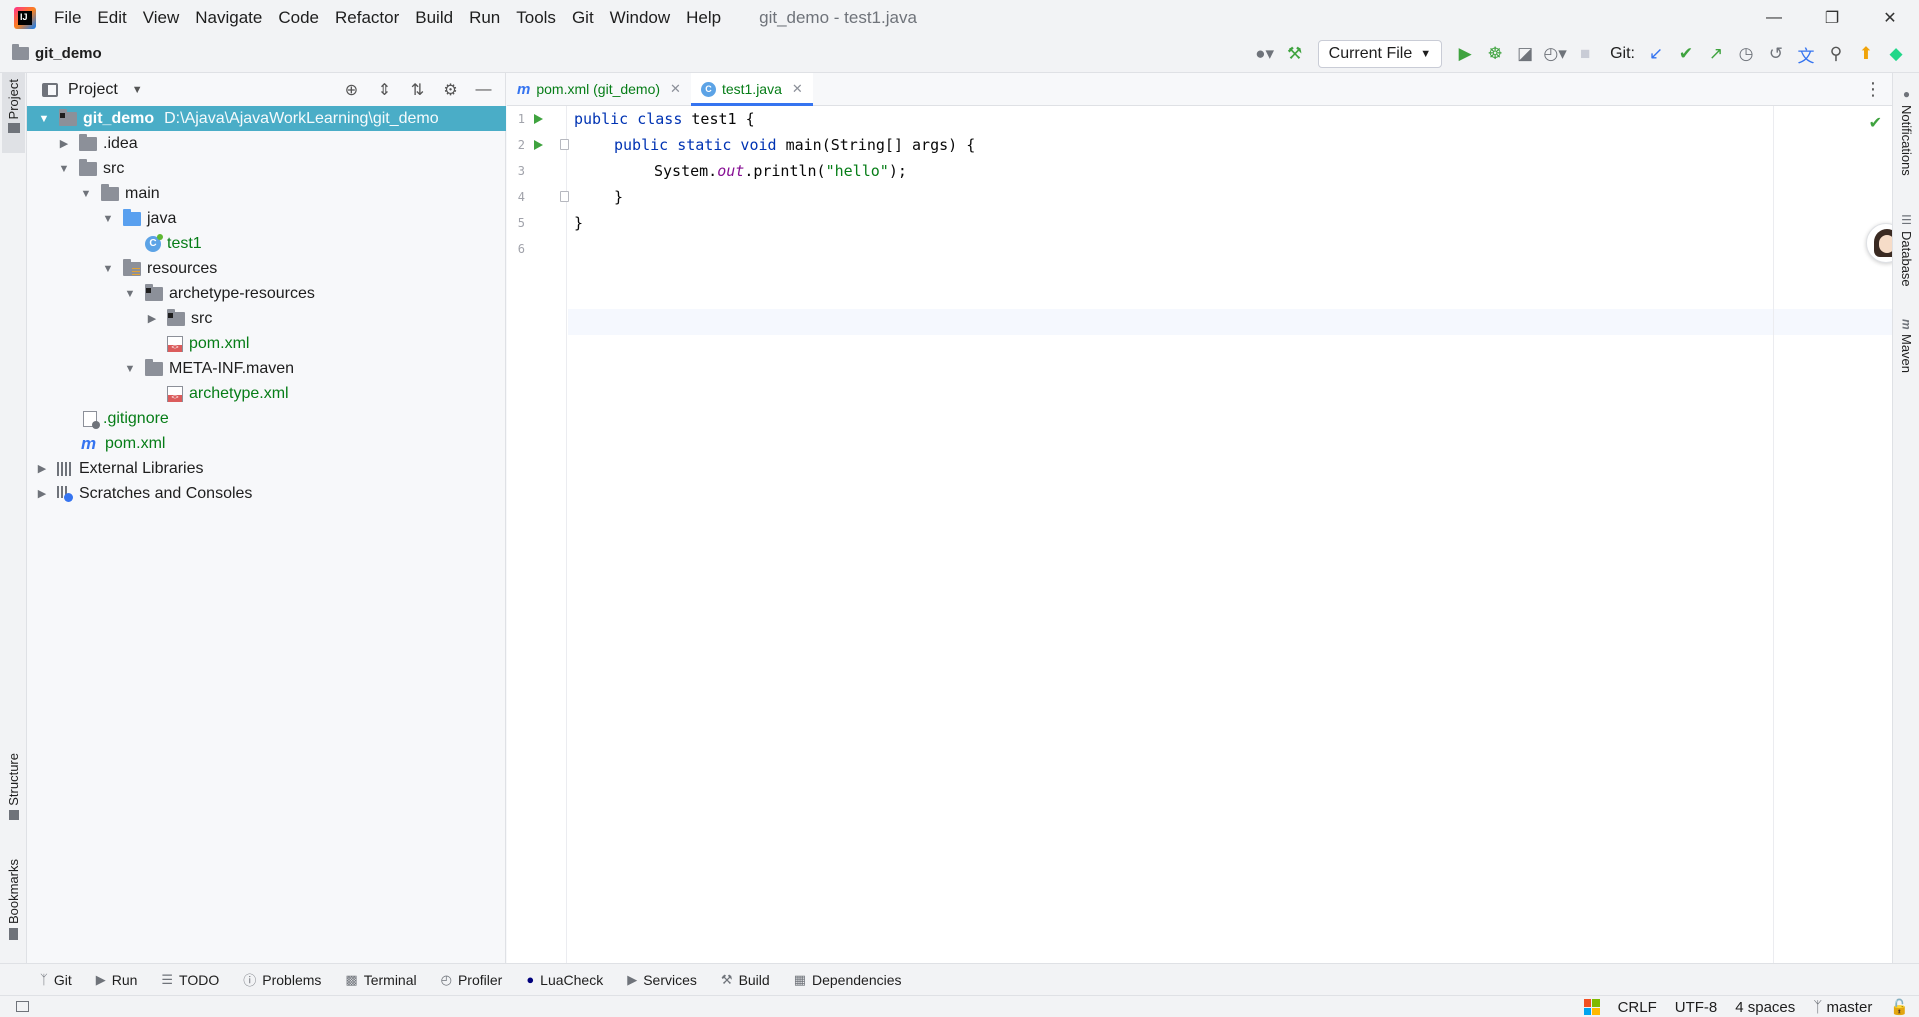 This screenshot has width=1919, height=1017. Describe the element at coordinates (1899, 1007) in the screenshot. I see `lock-icon: 🔓` at that location.